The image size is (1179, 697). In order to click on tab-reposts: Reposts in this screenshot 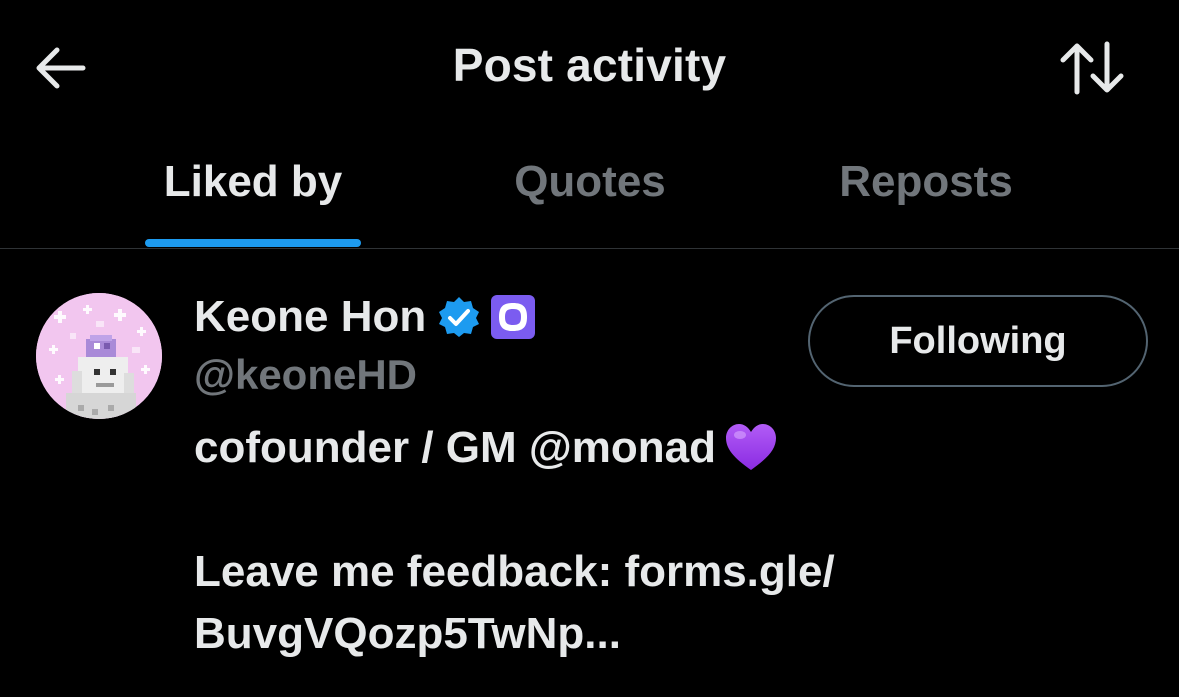, I will do `click(926, 191)`.